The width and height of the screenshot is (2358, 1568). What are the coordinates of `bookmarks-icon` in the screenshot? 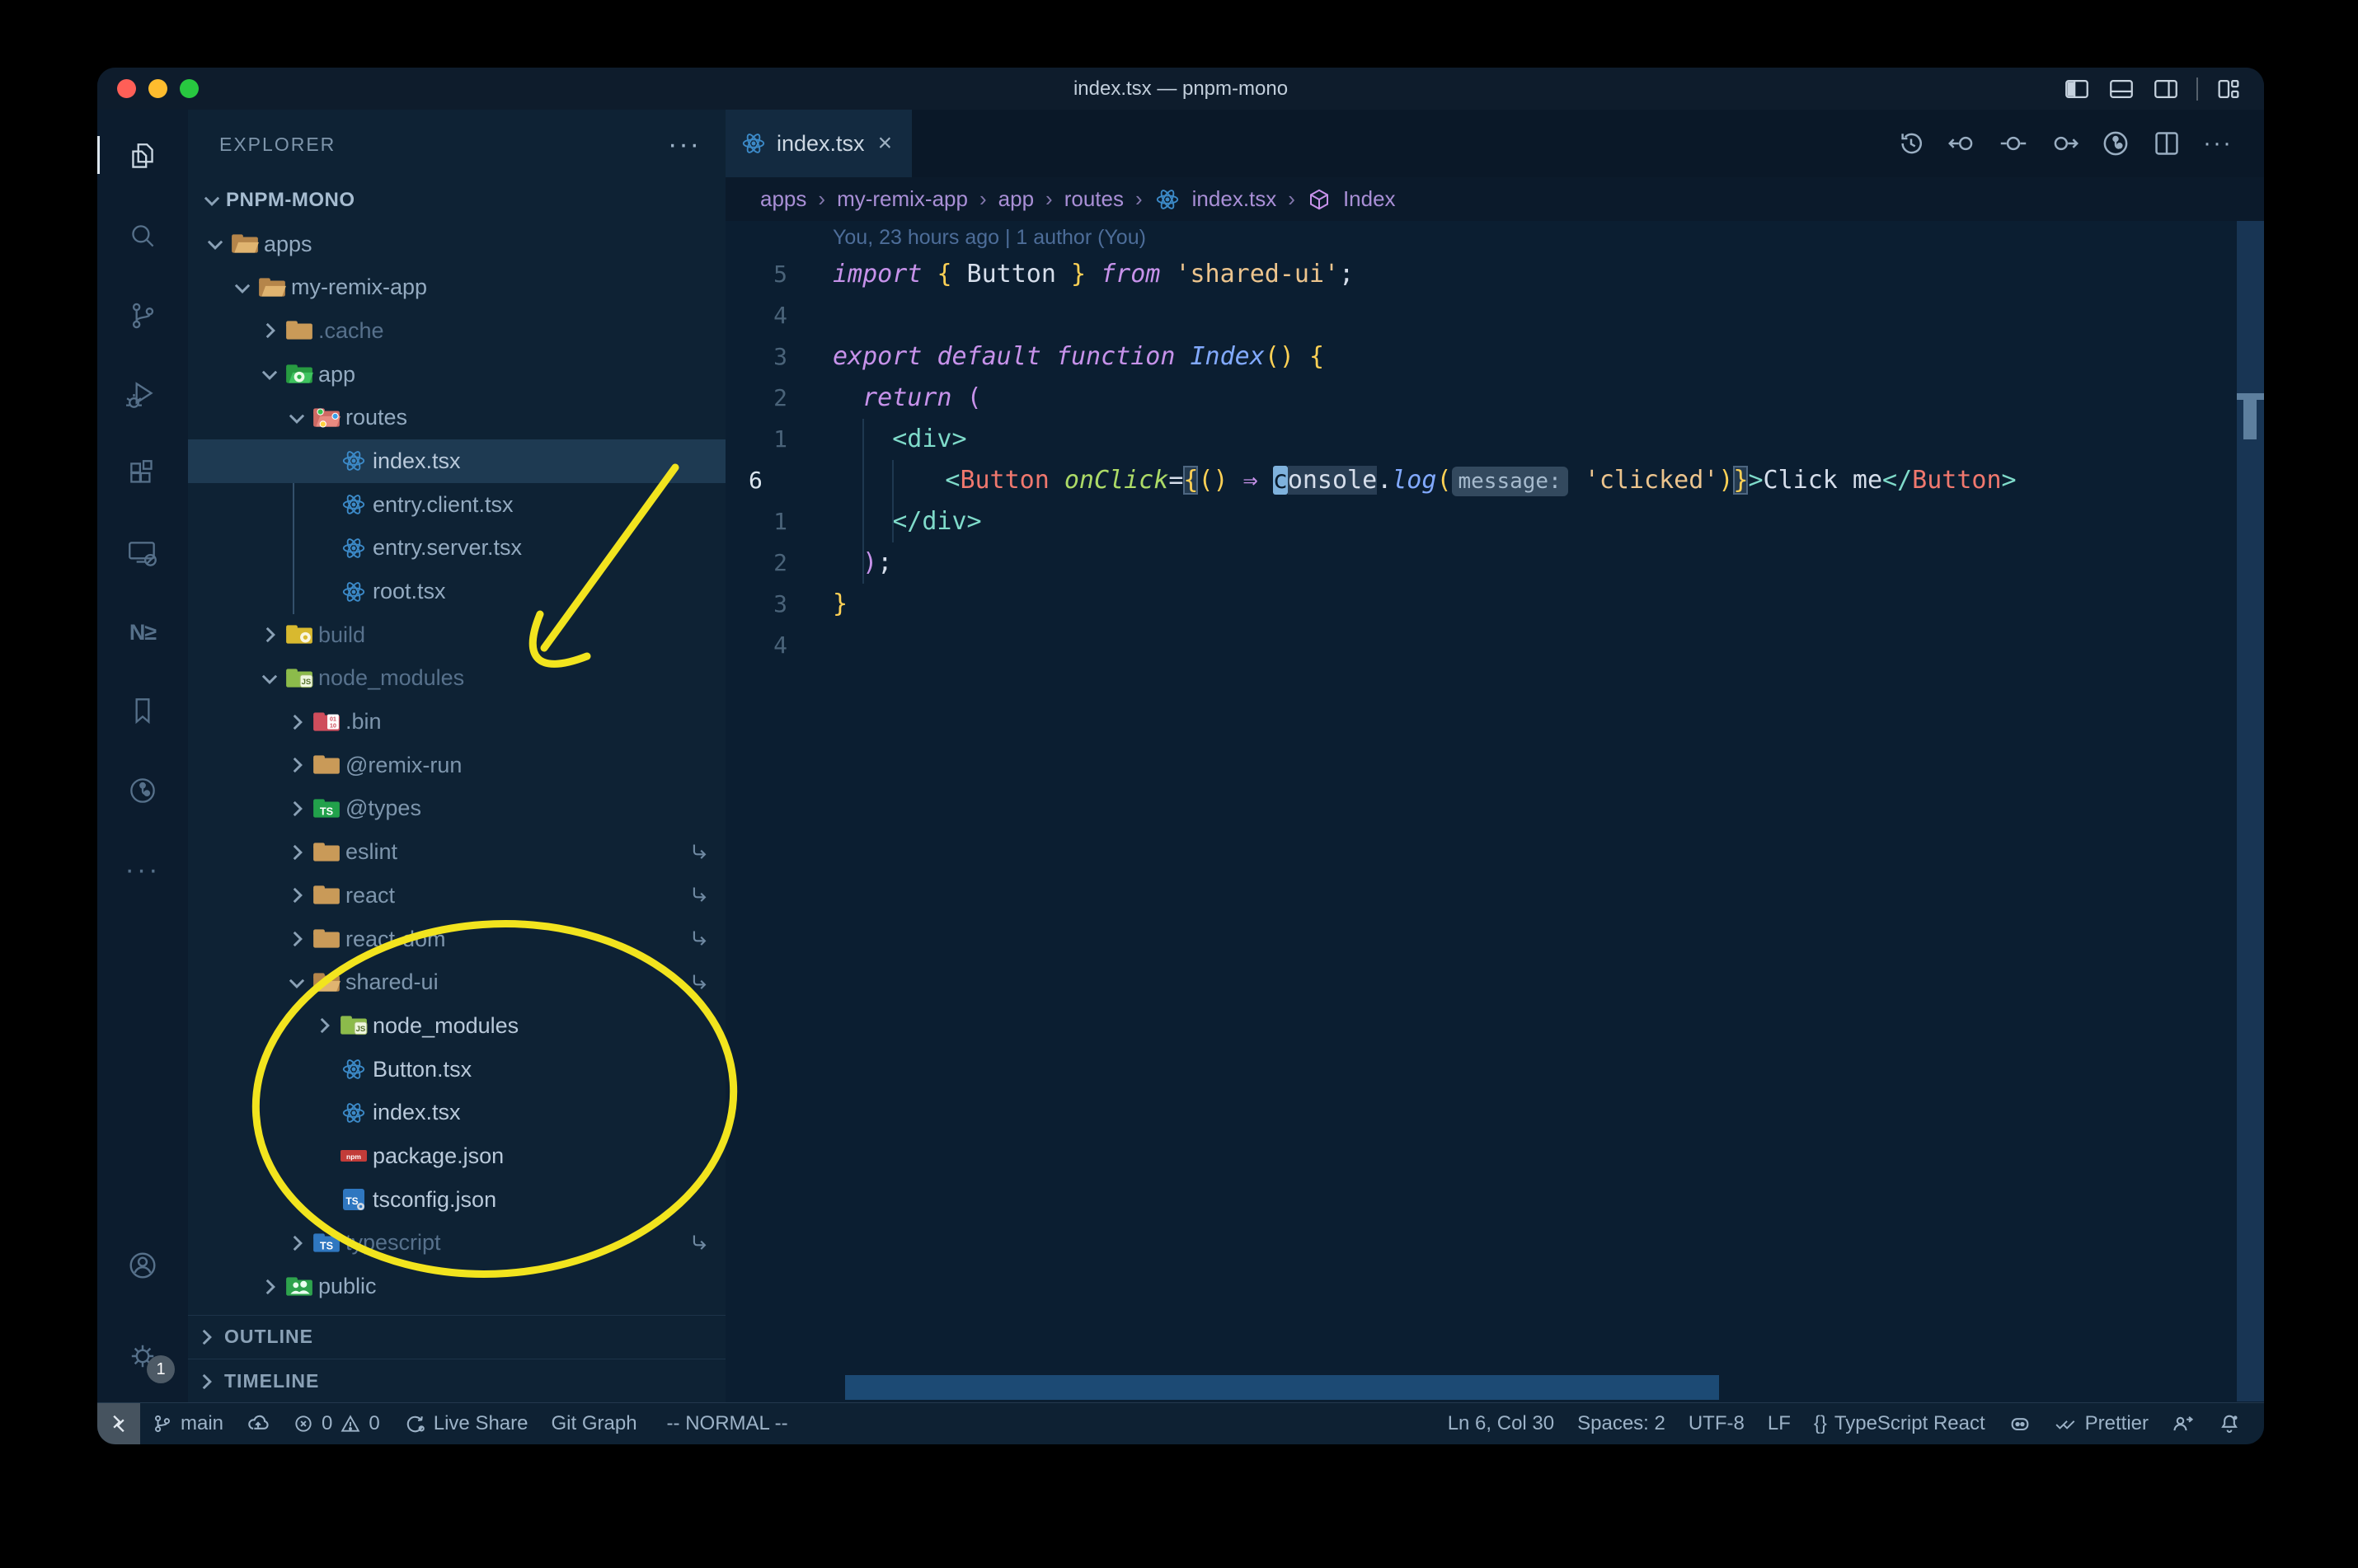 It's located at (142, 711).